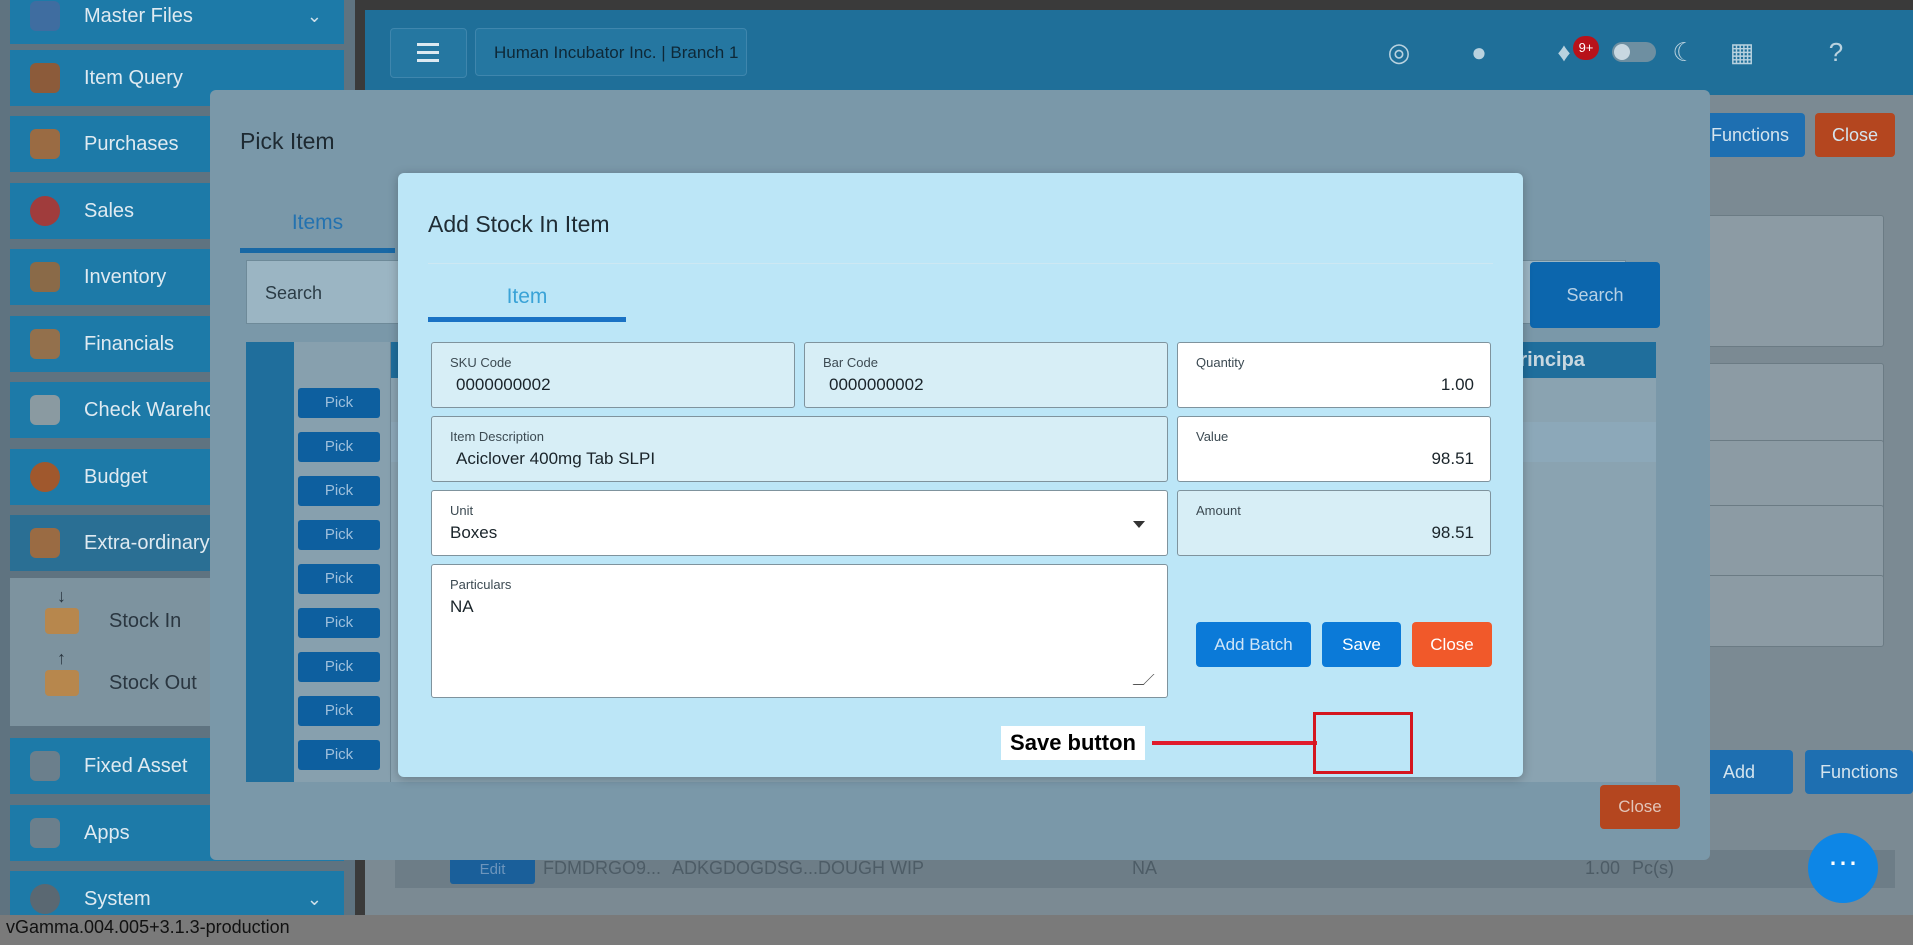 This screenshot has width=1913, height=945. I want to click on basket-icon, so click(45, 78).